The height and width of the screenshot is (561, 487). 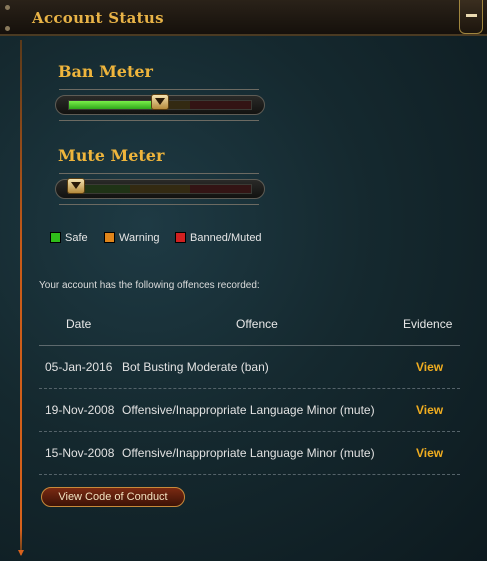 What do you see at coordinates (80, 410) in the screenshot?
I see `offence-date: 19-Nov-2008` at bounding box center [80, 410].